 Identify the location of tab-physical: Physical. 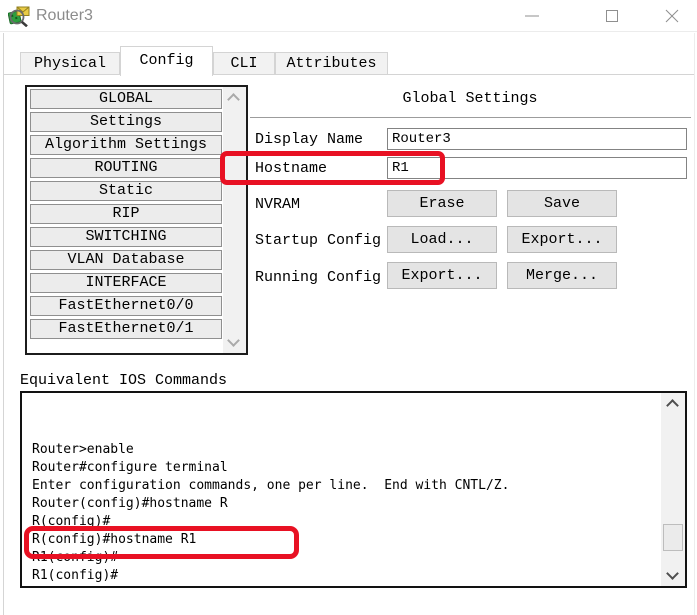
(70, 63).